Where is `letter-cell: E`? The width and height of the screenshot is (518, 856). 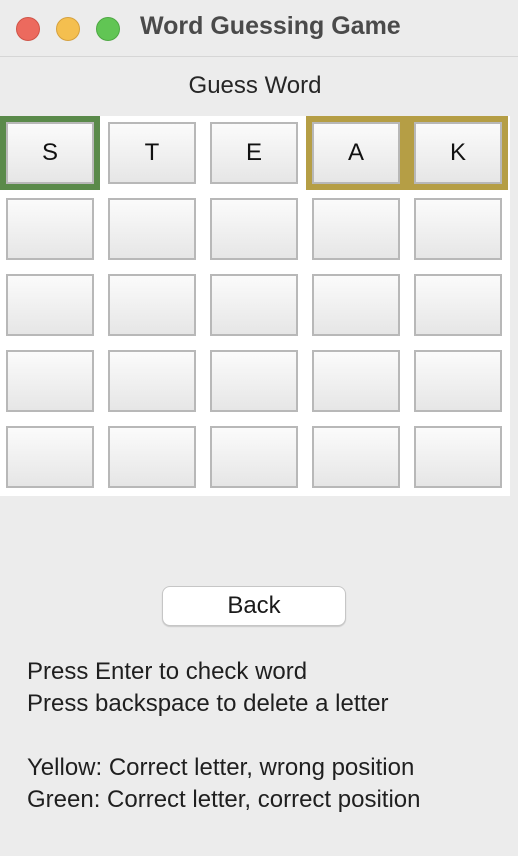
letter-cell: E is located at coordinates (254, 153).